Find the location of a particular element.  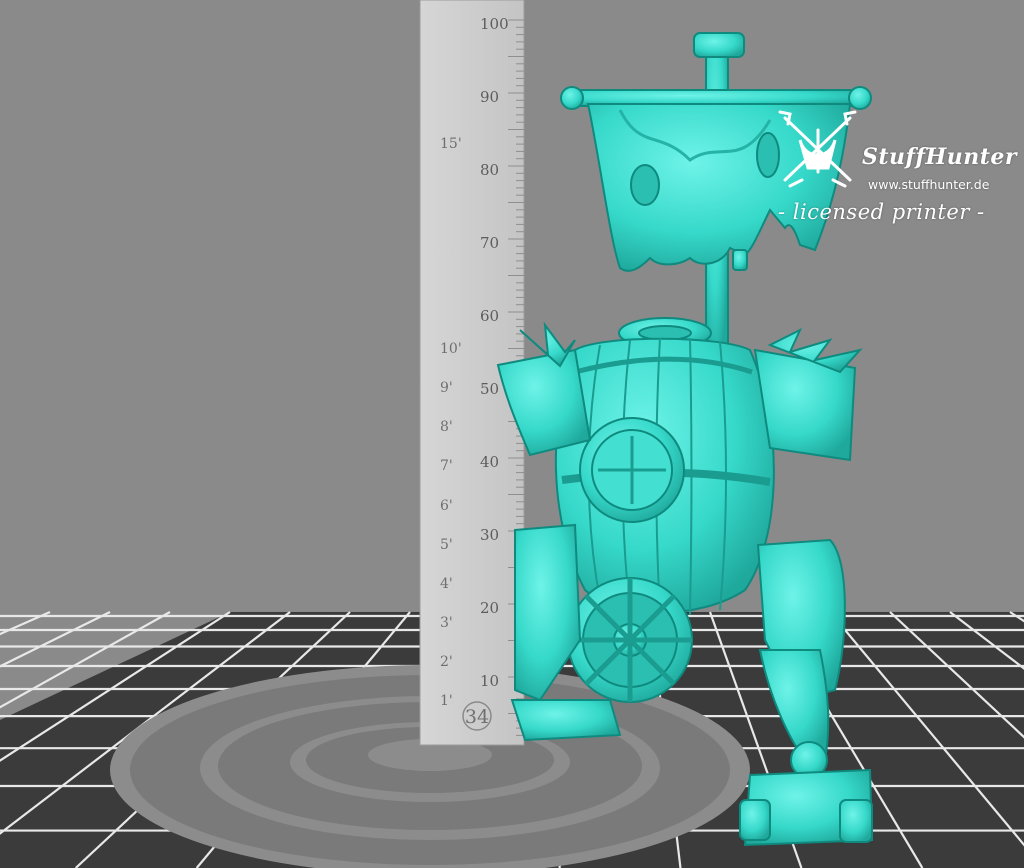

ruler-metric-label: 70 is located at coordinates (489, 243).